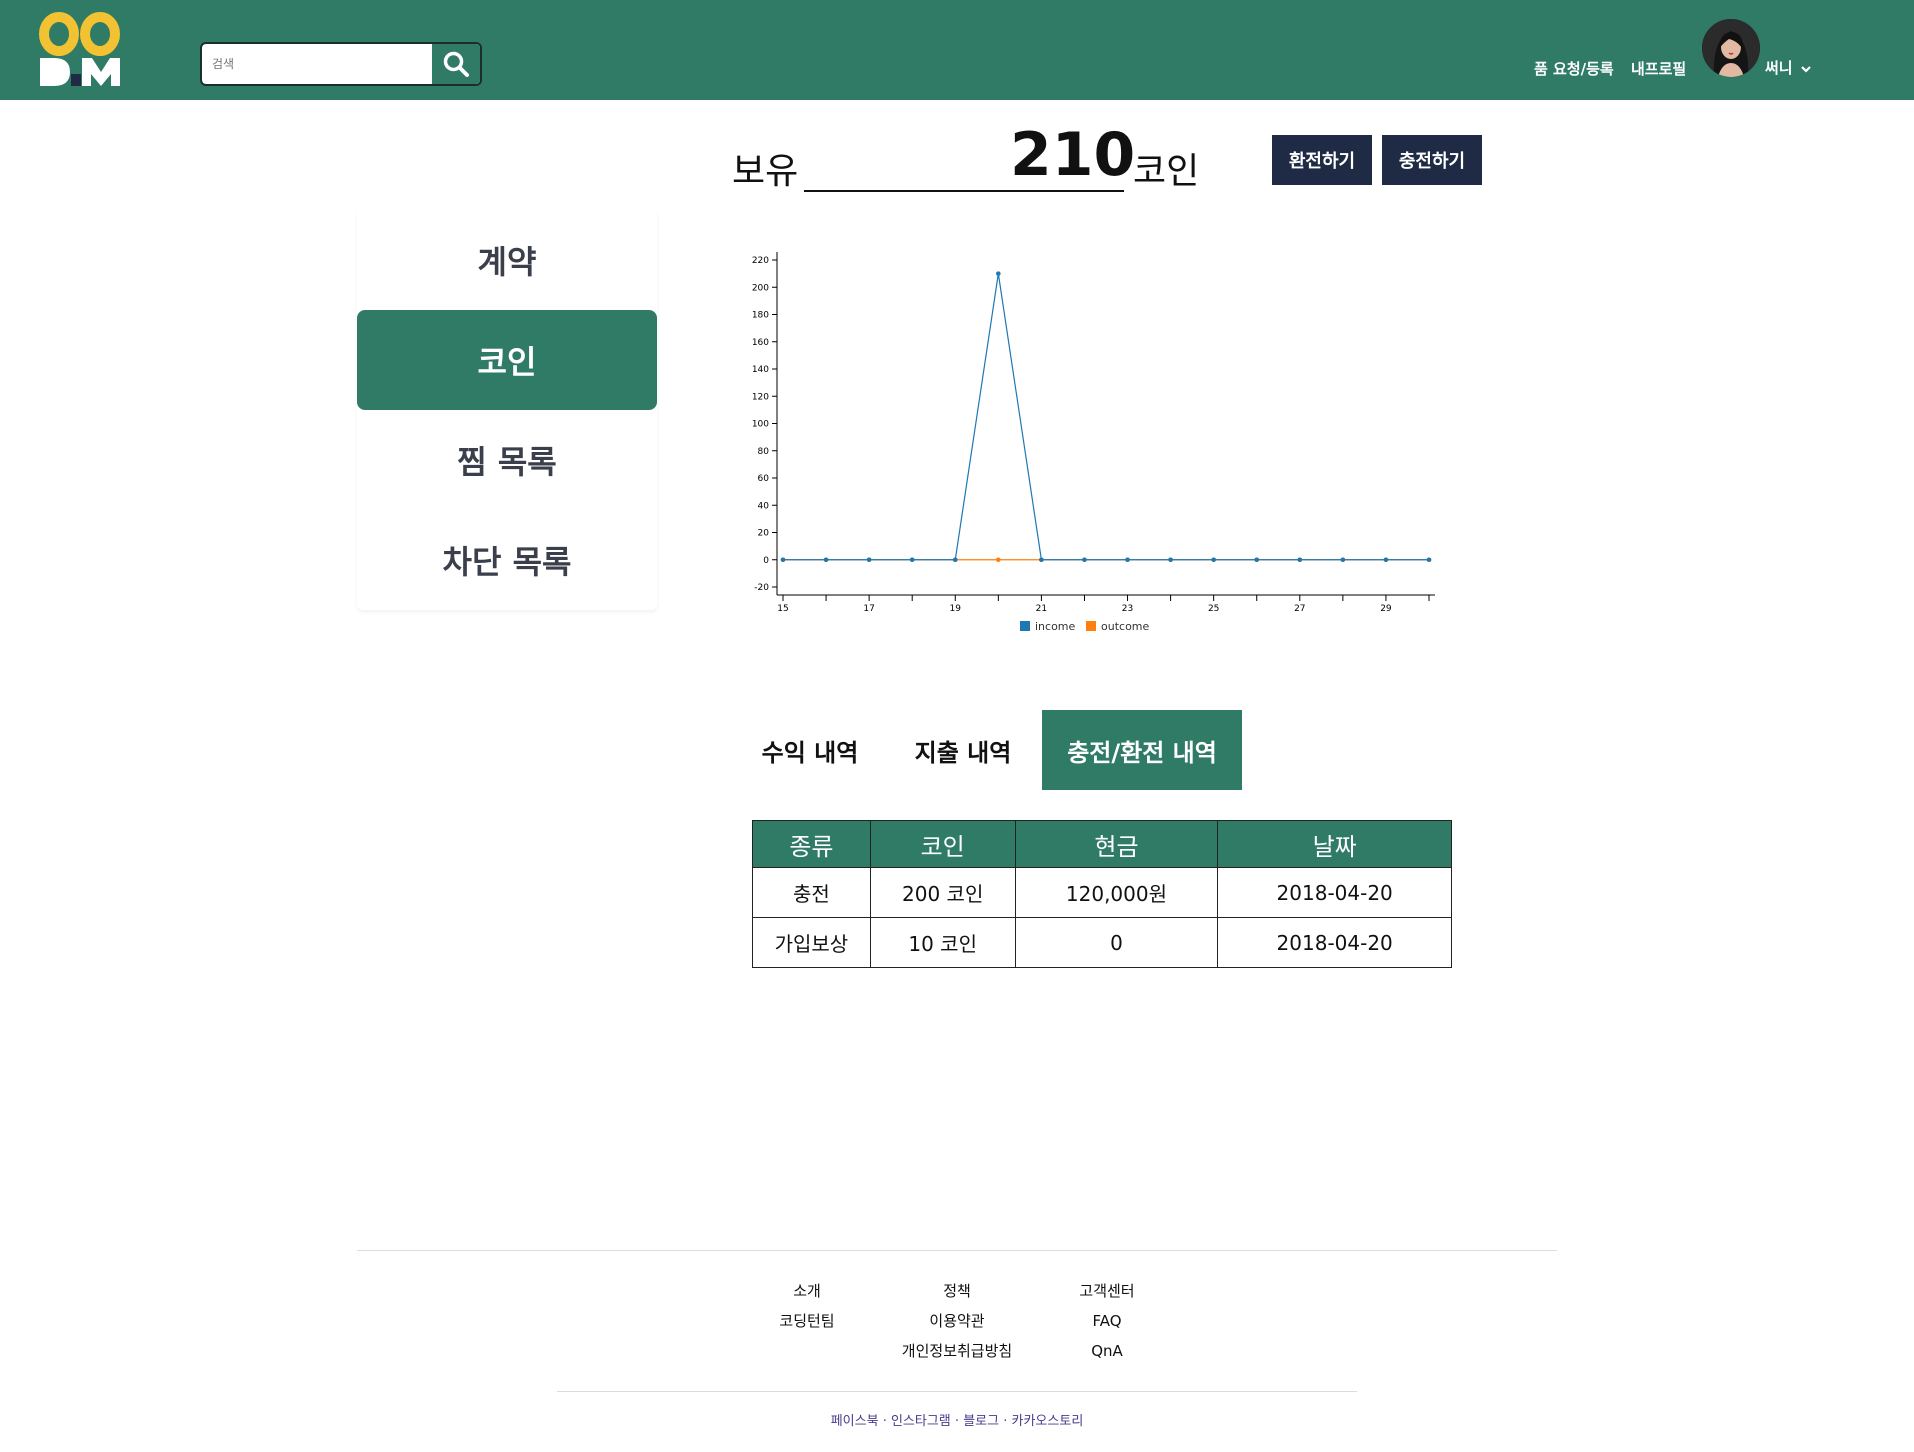  I want to click on legend-swatch-outcome, so click(1091, 626).